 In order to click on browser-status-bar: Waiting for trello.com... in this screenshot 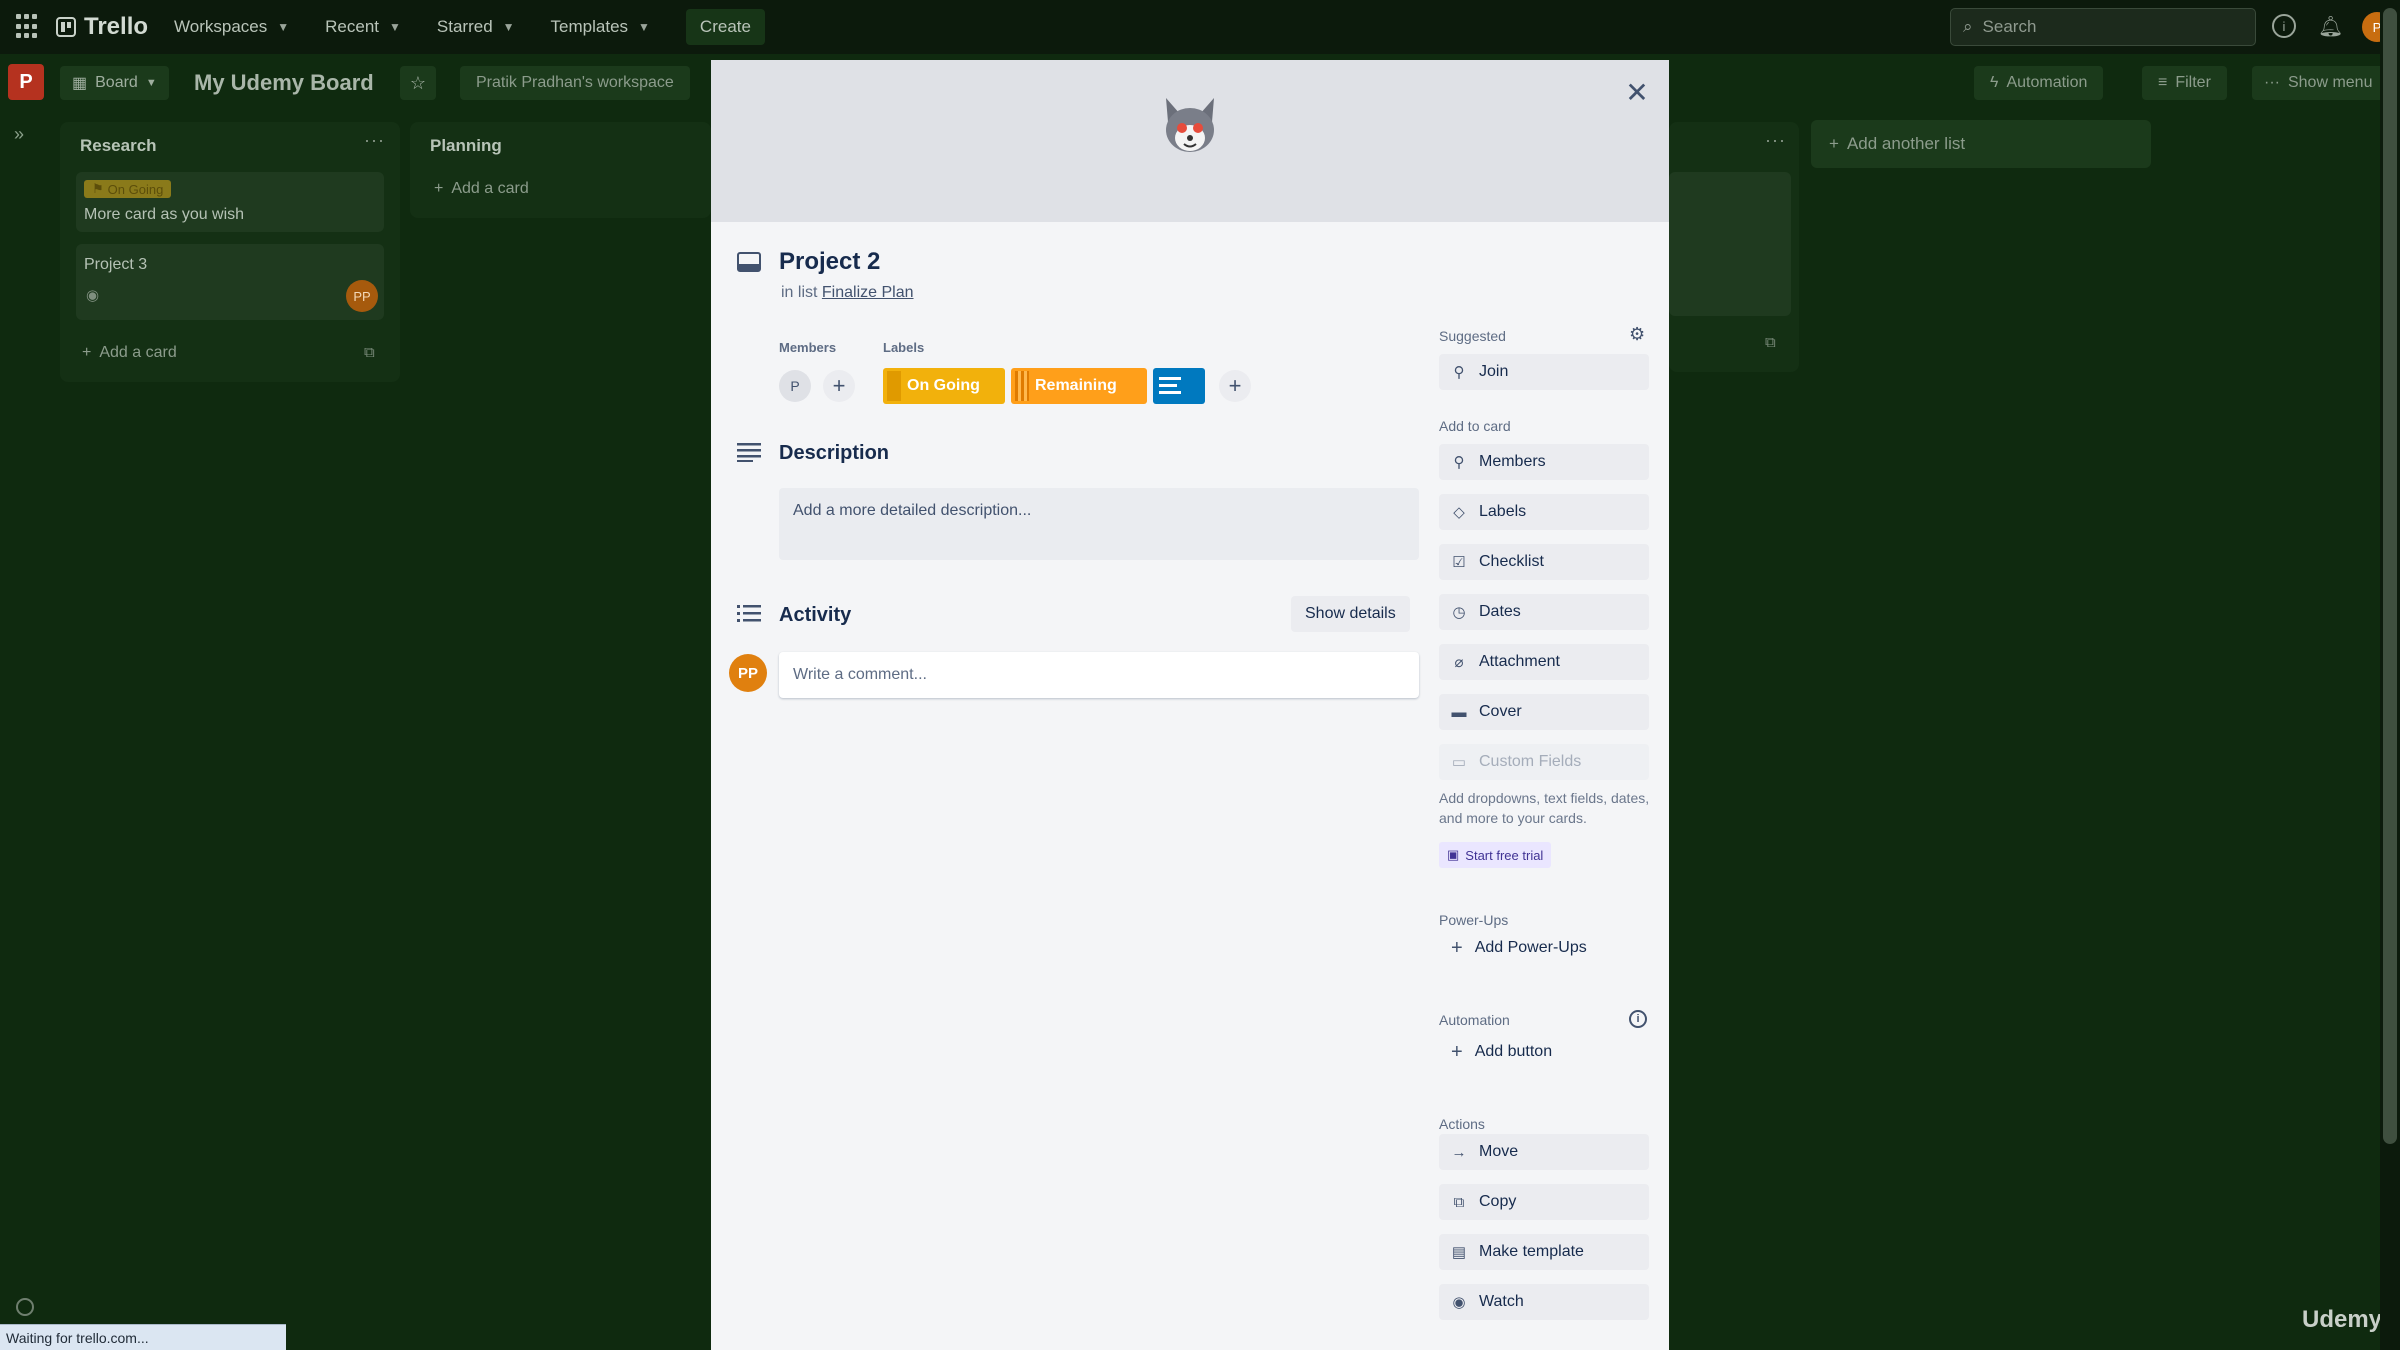, I will do `click(143, 1337)`.